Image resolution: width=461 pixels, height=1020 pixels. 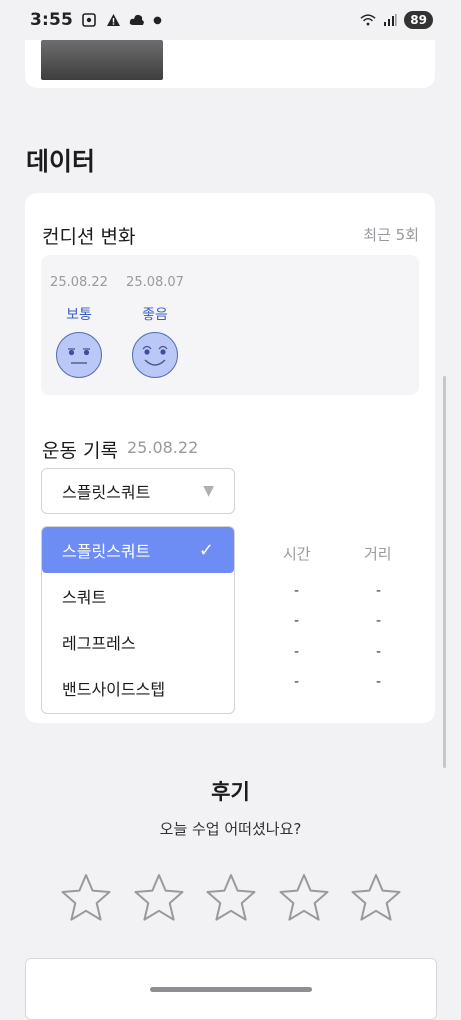 What do you see at coordinates (84, 597) in the screenshot?
I see `dropdown-option-label: 스쿼트` at bounding box center [84, 597].